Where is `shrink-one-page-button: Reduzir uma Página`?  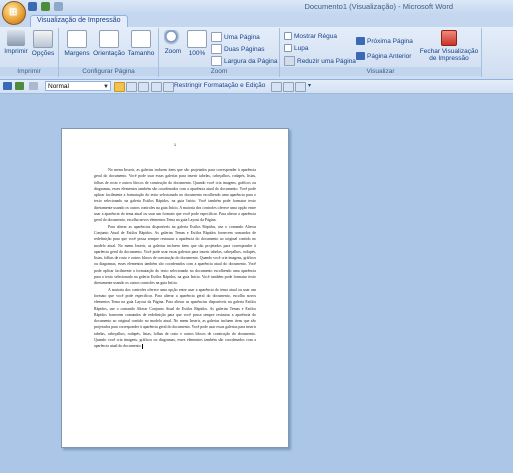
shrink-one-page-button: Reduzir uma Página is located at coordinates (320, 61).